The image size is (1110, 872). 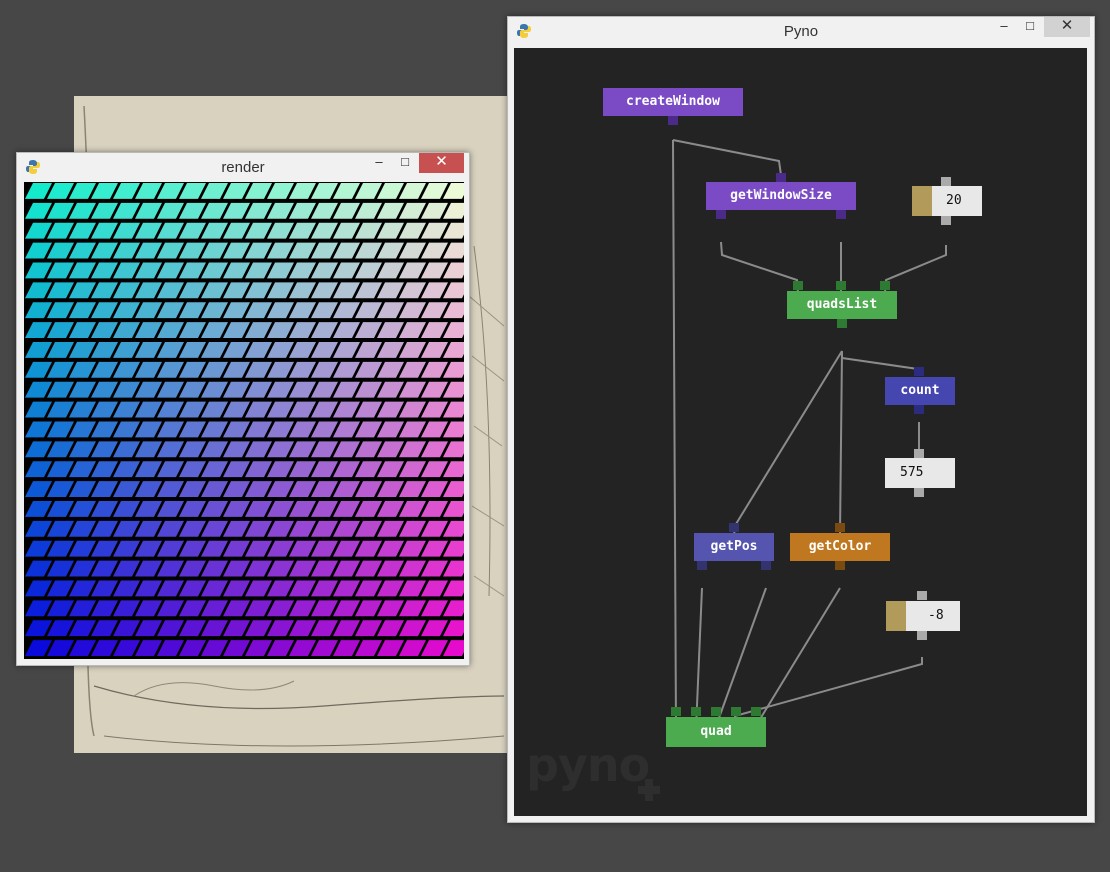 What do you see at coordinates (923, 616) in the screenshot?
I see `offset-field: -8` at bounding box center [923, 616].